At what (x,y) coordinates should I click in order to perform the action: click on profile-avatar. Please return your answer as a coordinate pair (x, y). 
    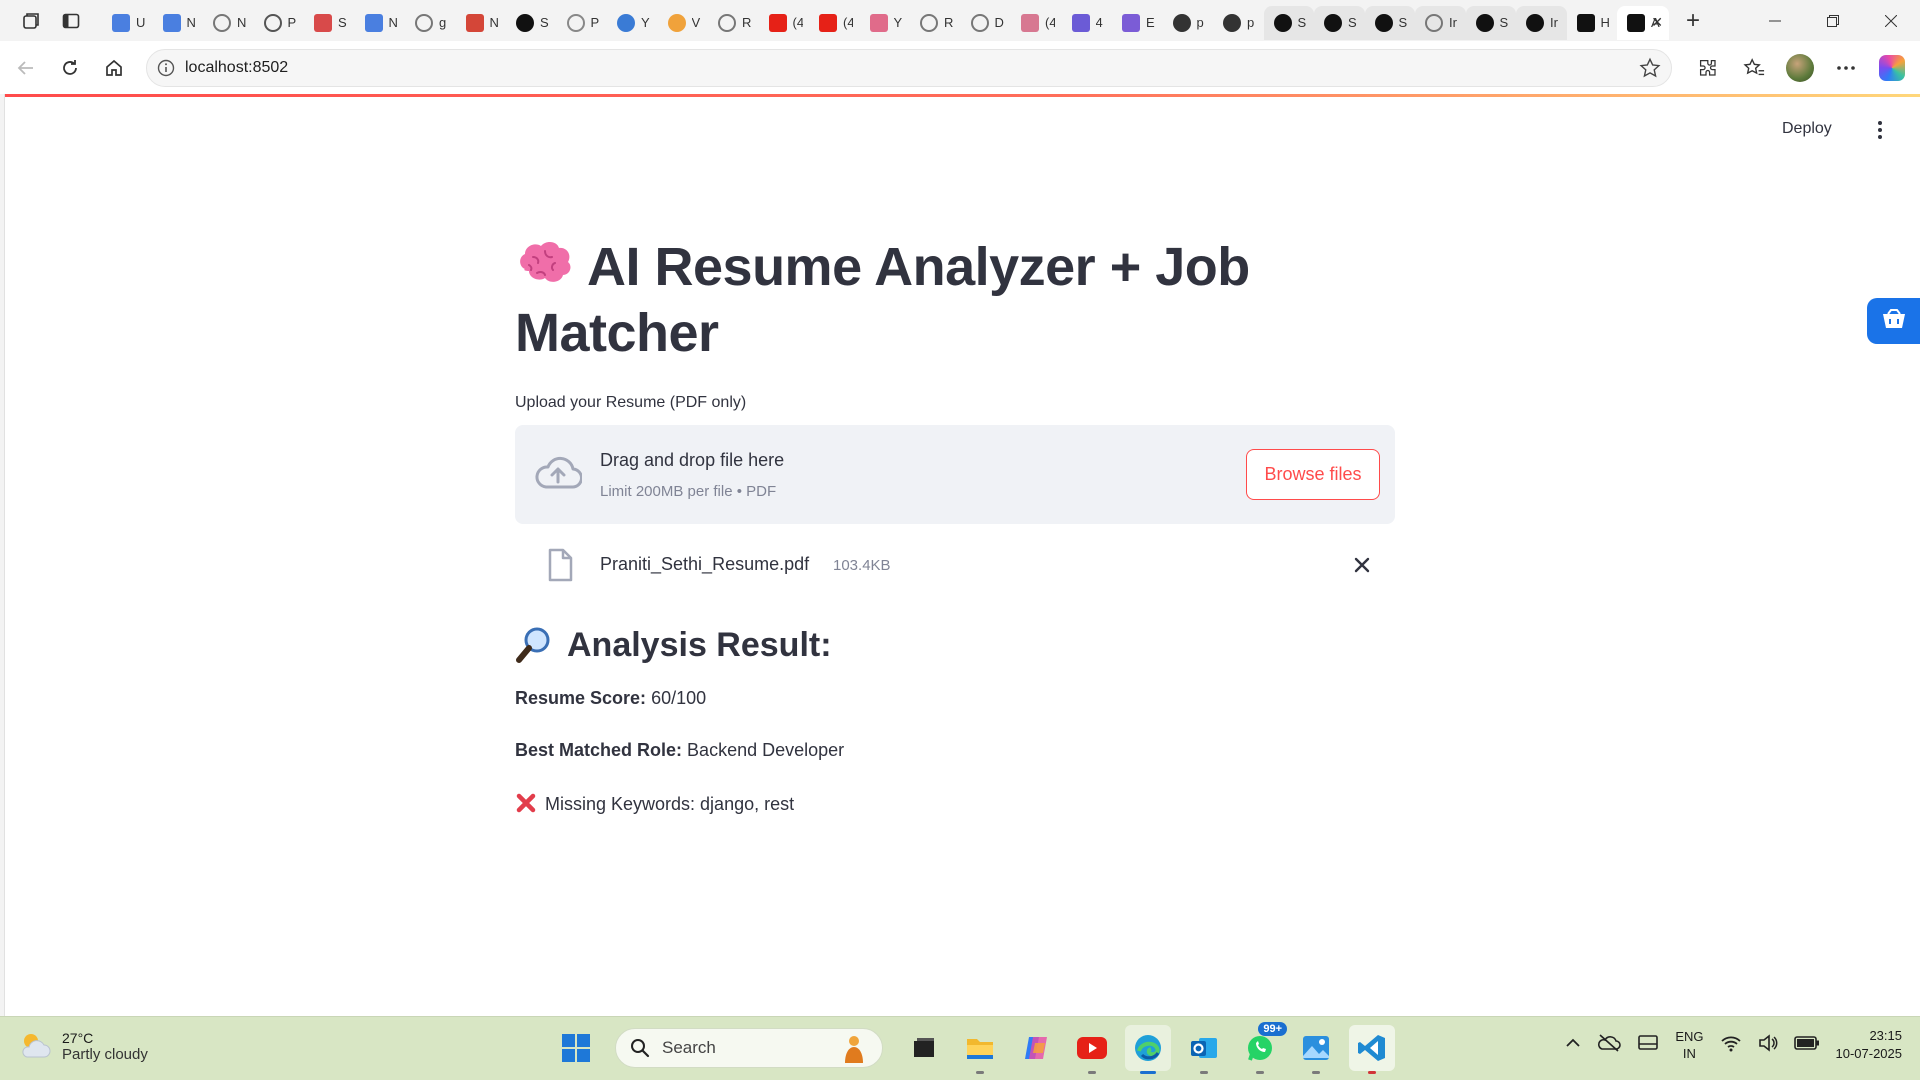
    Looking at the image, I should click on (1800, 68).